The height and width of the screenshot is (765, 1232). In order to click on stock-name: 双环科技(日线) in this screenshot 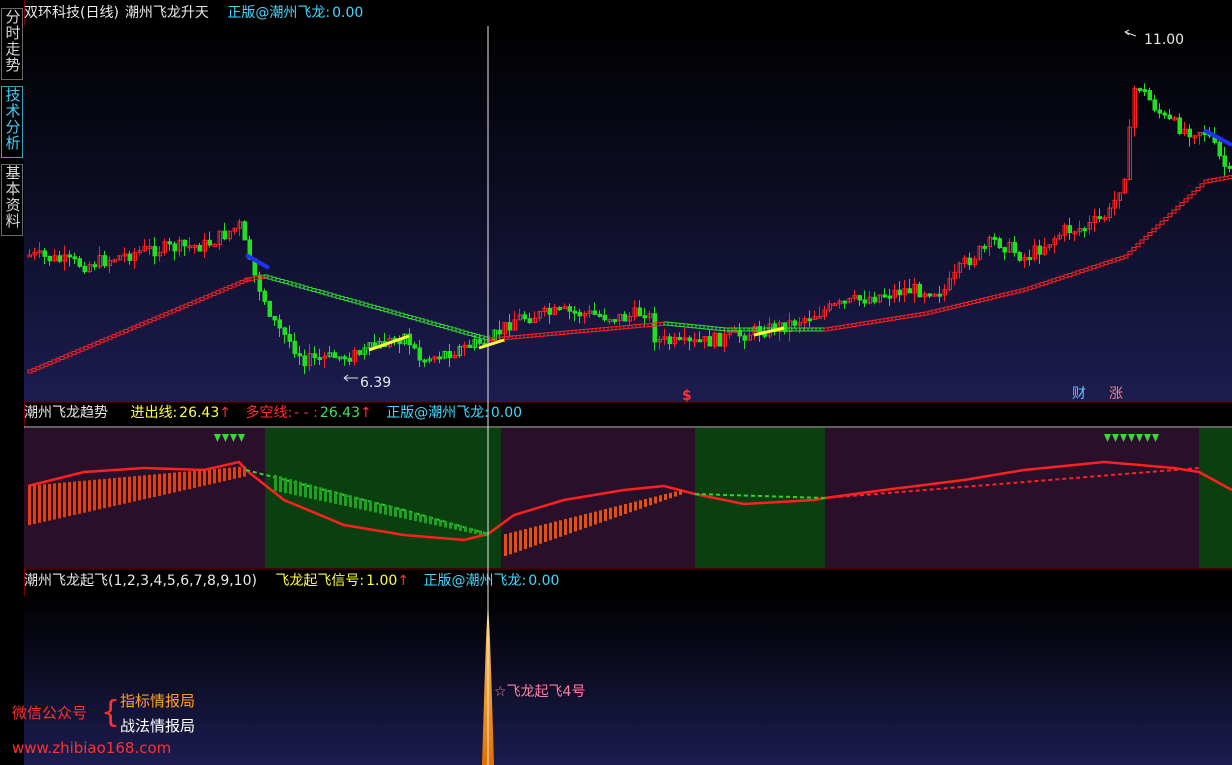, I will do `click(71, 13)`.